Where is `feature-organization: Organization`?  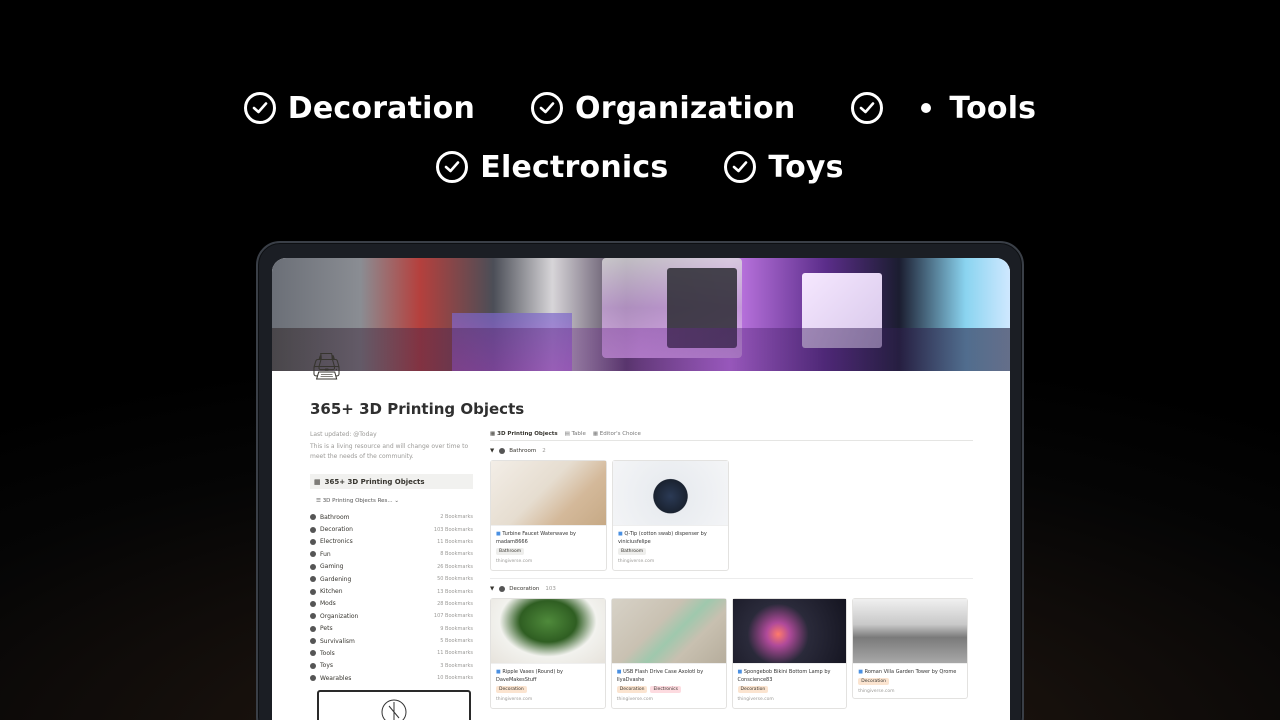 feature-organization: Organization is located at coordinates (663, 108).